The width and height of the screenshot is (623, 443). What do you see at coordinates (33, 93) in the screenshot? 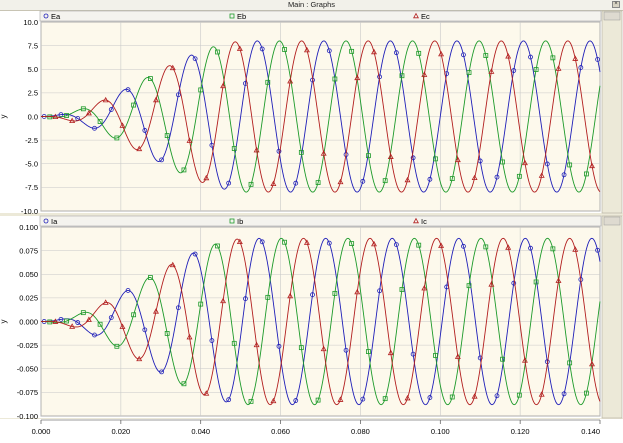
I see `y-tick-label: 2.5` at bounding box center [33, 93].